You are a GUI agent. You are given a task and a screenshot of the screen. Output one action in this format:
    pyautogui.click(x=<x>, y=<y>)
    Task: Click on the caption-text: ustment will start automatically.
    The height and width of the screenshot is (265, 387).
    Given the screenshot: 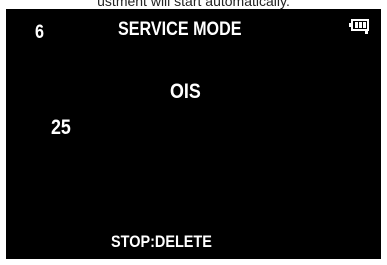 What is the action you would take?
    pyautogui.click(x=193, y=4)
    